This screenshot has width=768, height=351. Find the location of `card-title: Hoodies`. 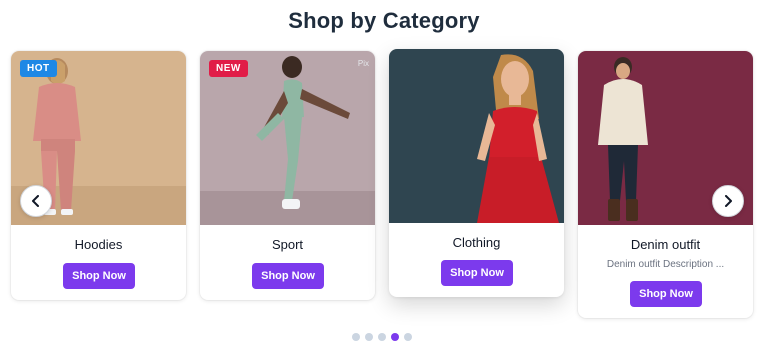

card-title: Hoodies is located at coordinates (98, 244).